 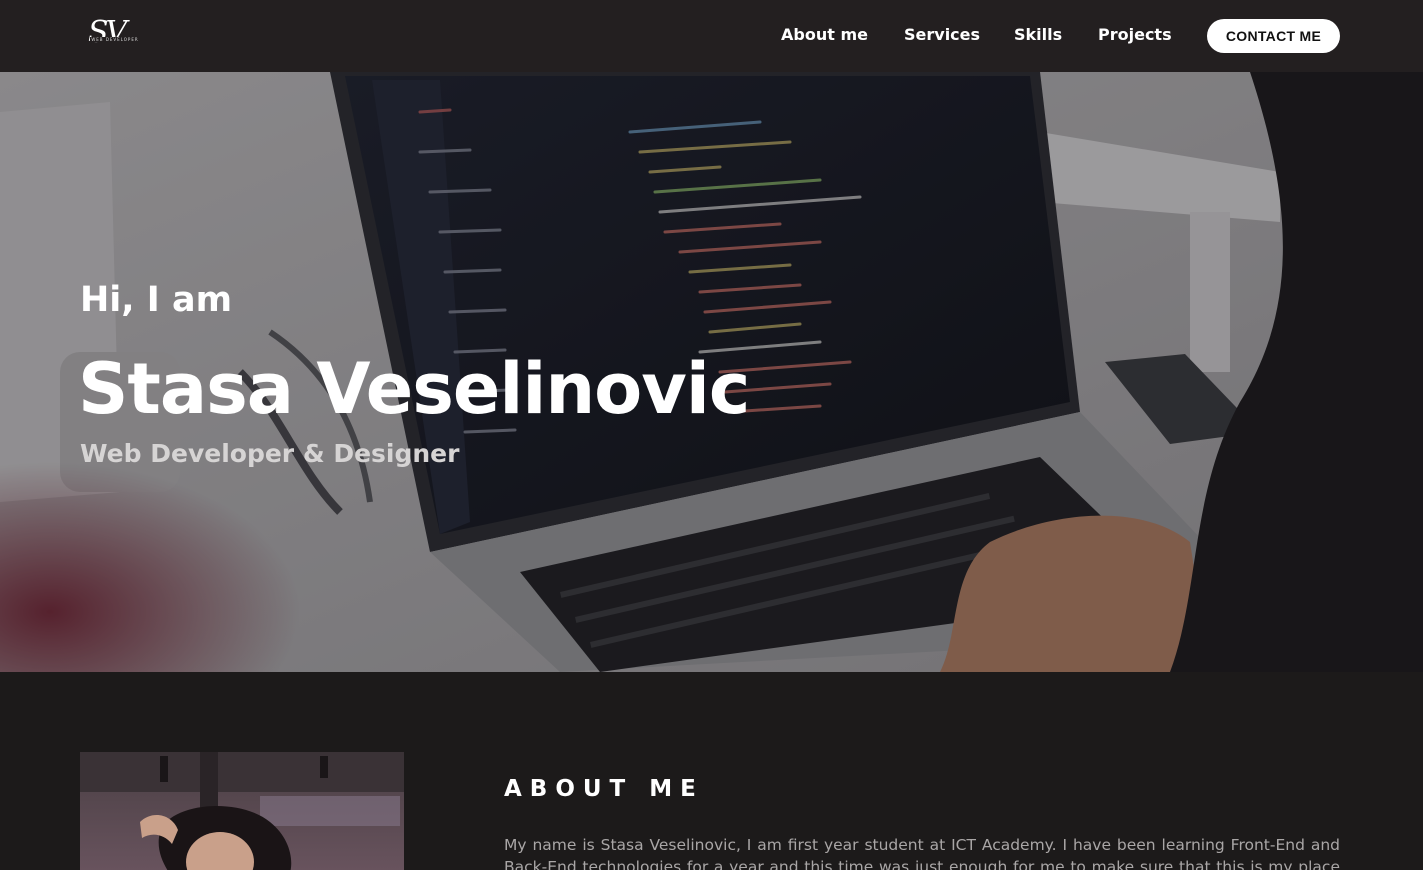 What do you see at coordinates (1038, 35) in the screenshot?
I see `nav-link-skills: Skills` at bounding box center [1038, 35].